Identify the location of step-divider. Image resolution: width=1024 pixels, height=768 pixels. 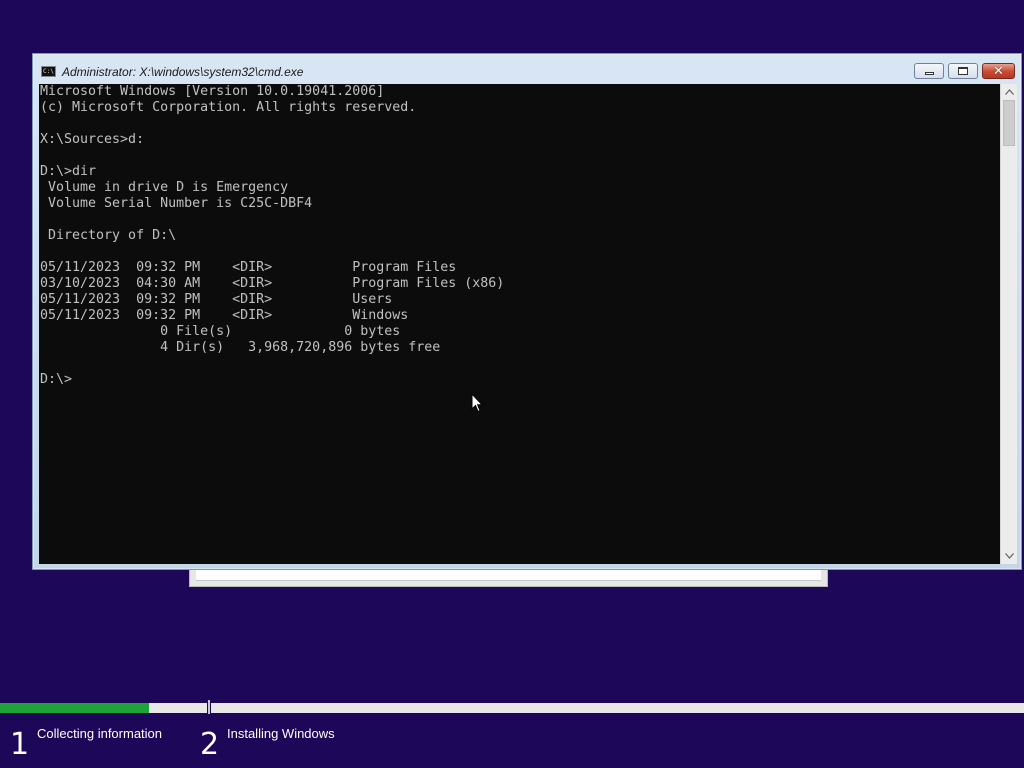
(209, 707).